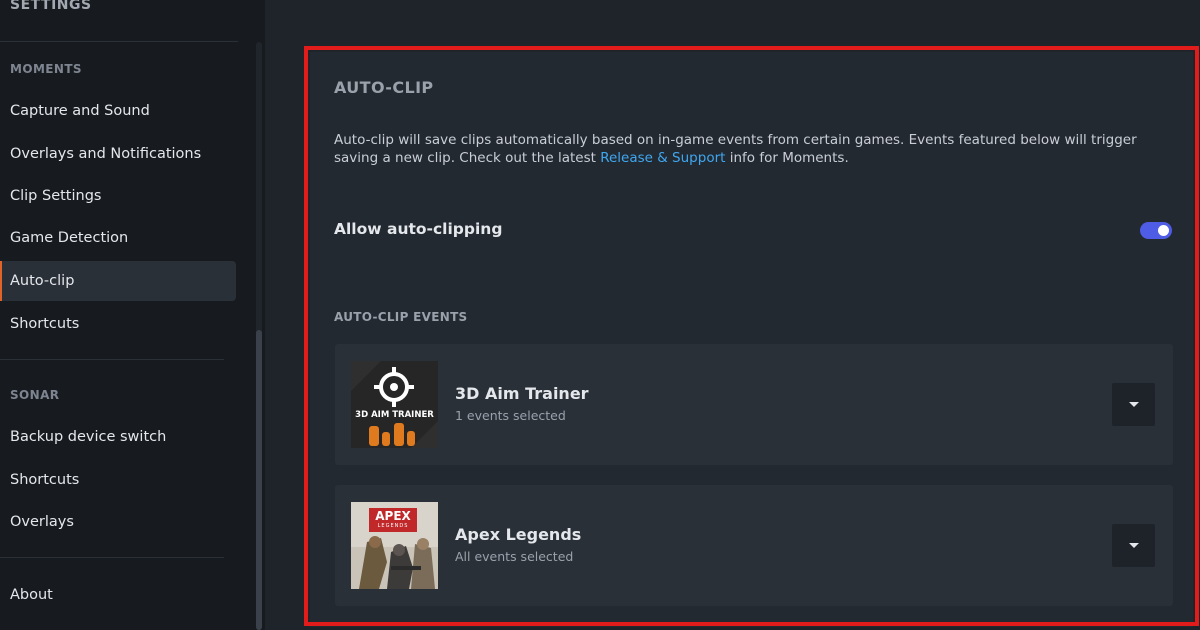 The width and height of the screenshot is (1200, 630). What do you see at coordinates (393, 526) in the screenshot?
I see `thumbnail-logo-subtext: LEGENDS` at bounding box center [393, 526].